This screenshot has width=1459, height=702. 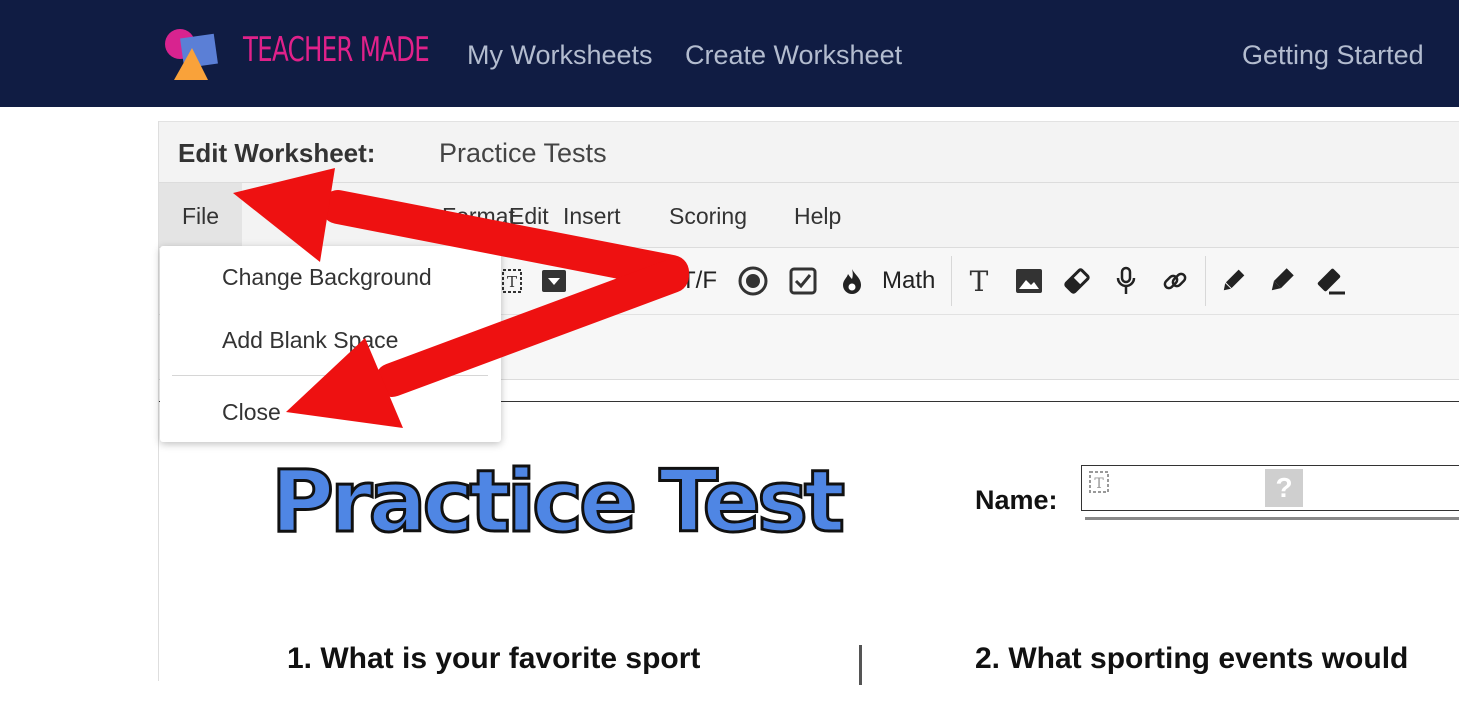 I want to click on text-icon: T, so click(x=979, y=281).